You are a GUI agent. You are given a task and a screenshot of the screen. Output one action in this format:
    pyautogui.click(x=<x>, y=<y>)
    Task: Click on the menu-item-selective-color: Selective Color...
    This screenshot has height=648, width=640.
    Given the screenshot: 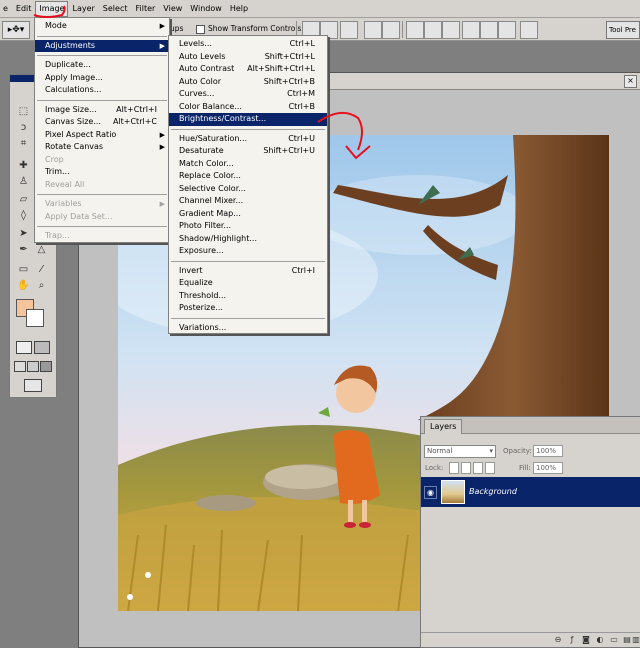 What is the action you would take?
    pyautogui.click(x=248, y=189)
    